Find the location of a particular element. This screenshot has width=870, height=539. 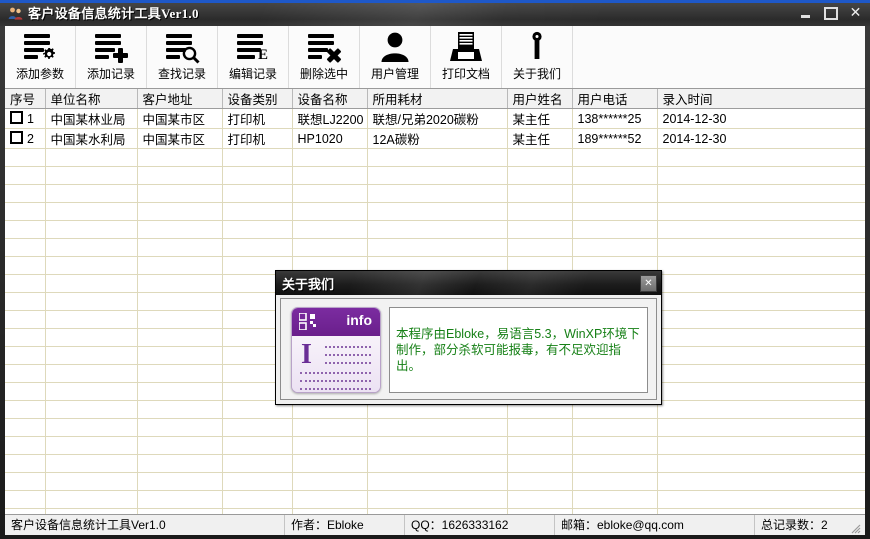

toolbar-button-find-record: 查找记录 is located at coordinates (182, 57).